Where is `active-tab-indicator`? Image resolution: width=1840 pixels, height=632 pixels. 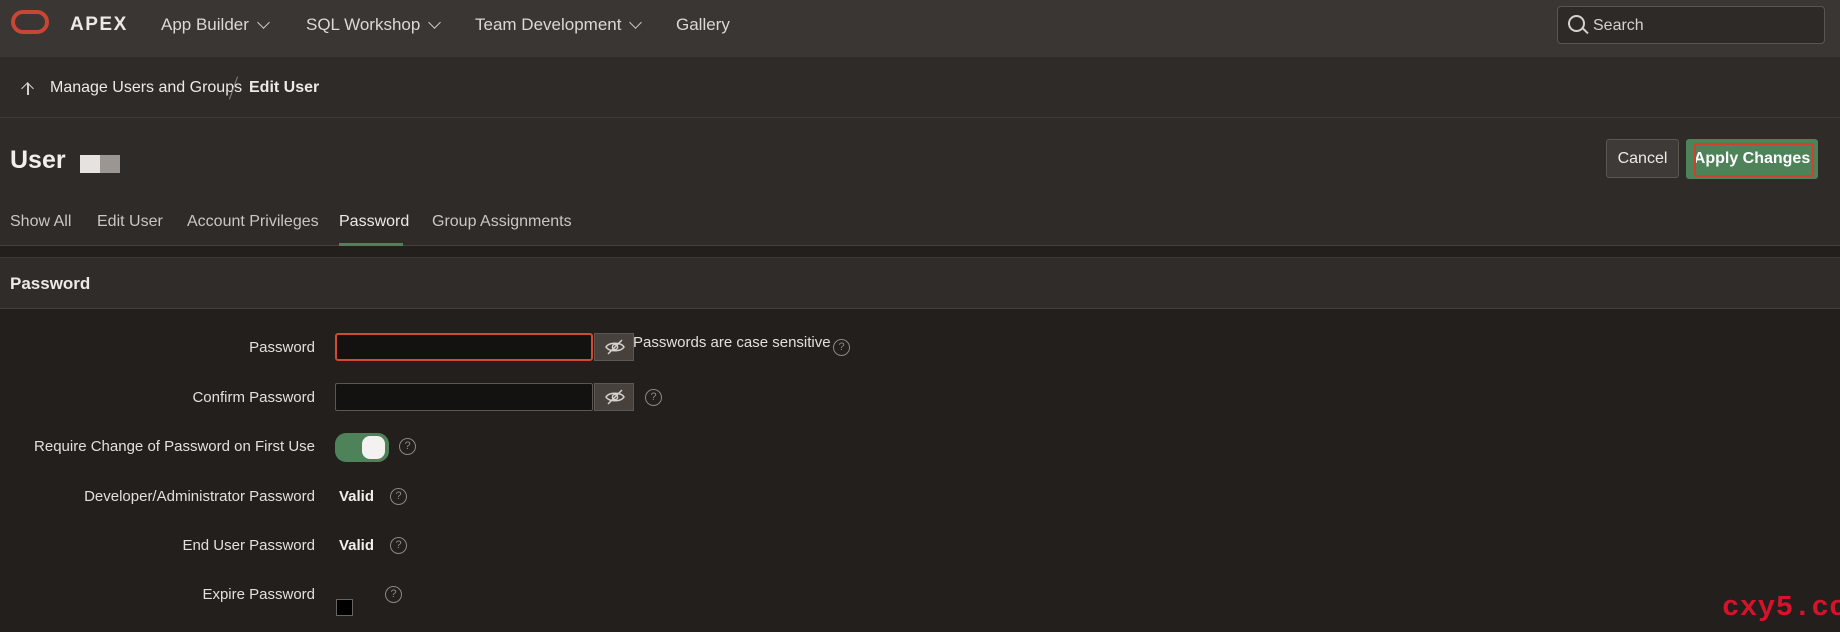 active-tab-indicator is located at coordinates (371, 244).